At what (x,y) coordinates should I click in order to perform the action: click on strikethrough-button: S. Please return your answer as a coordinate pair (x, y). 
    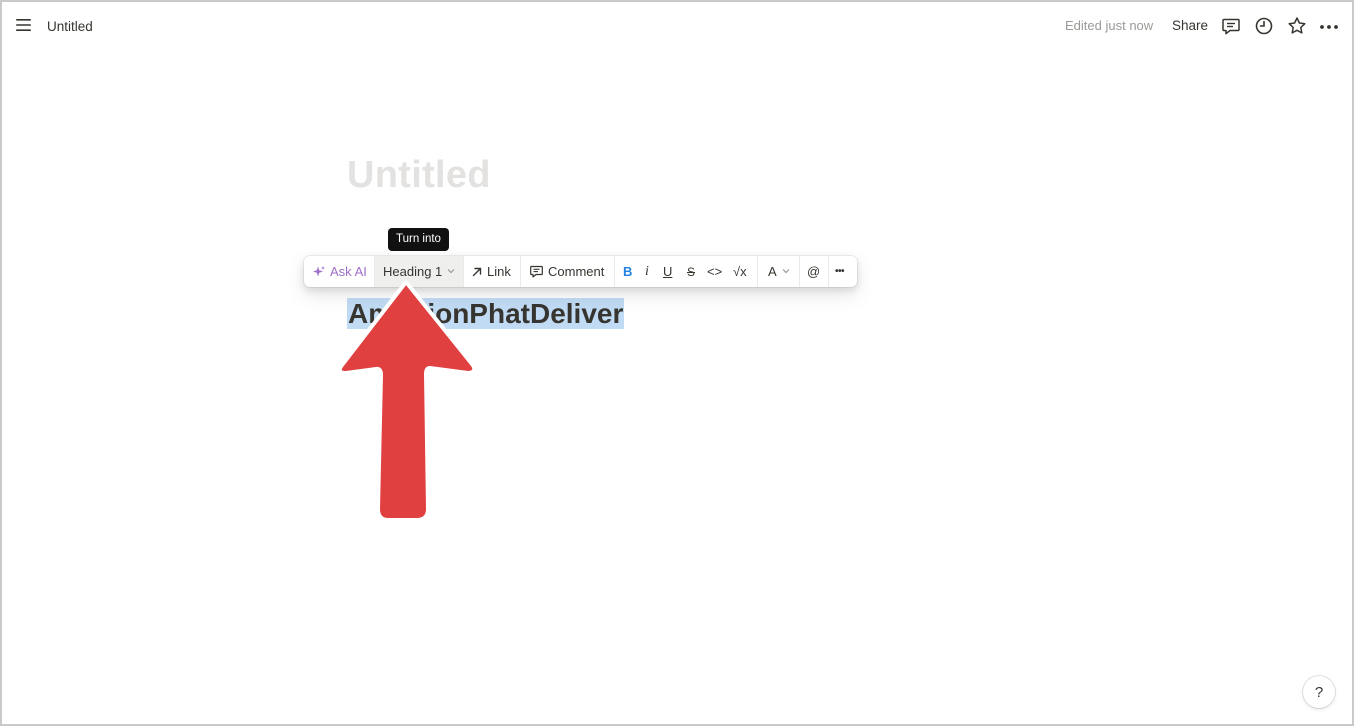
    Looking at the image, I should click on (691, 271).